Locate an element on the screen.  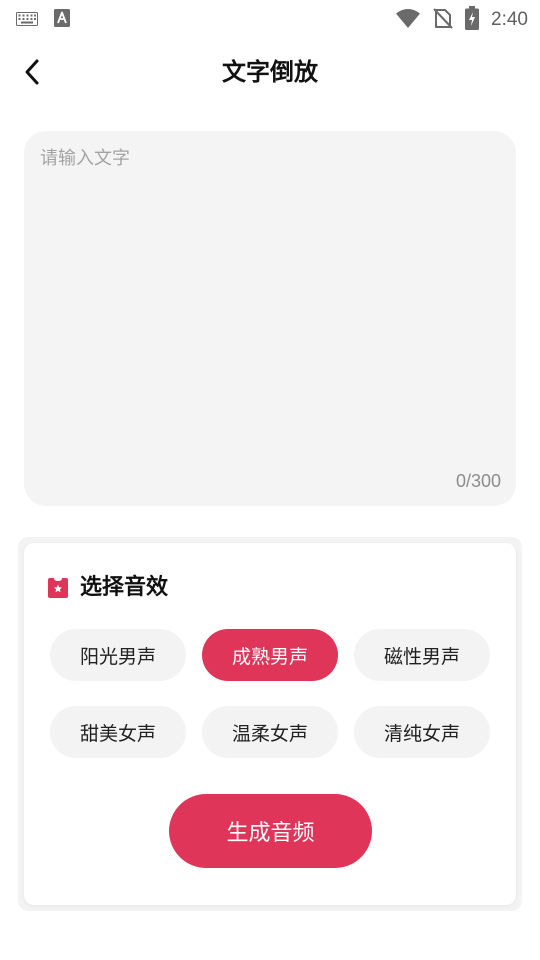
wifi-icon is located at coordinates (408, 20).